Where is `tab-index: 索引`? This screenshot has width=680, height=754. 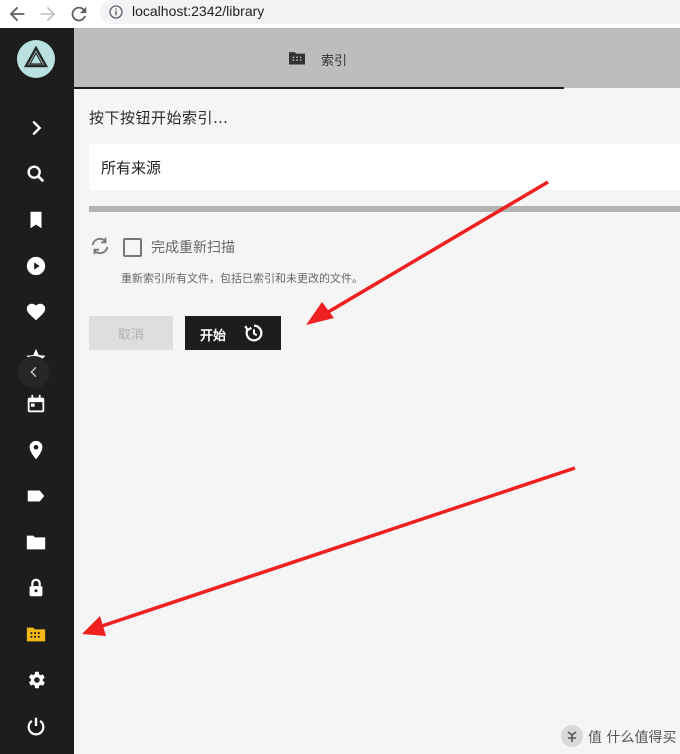 tab-index: 索引 is located at coordinates (319, 58).